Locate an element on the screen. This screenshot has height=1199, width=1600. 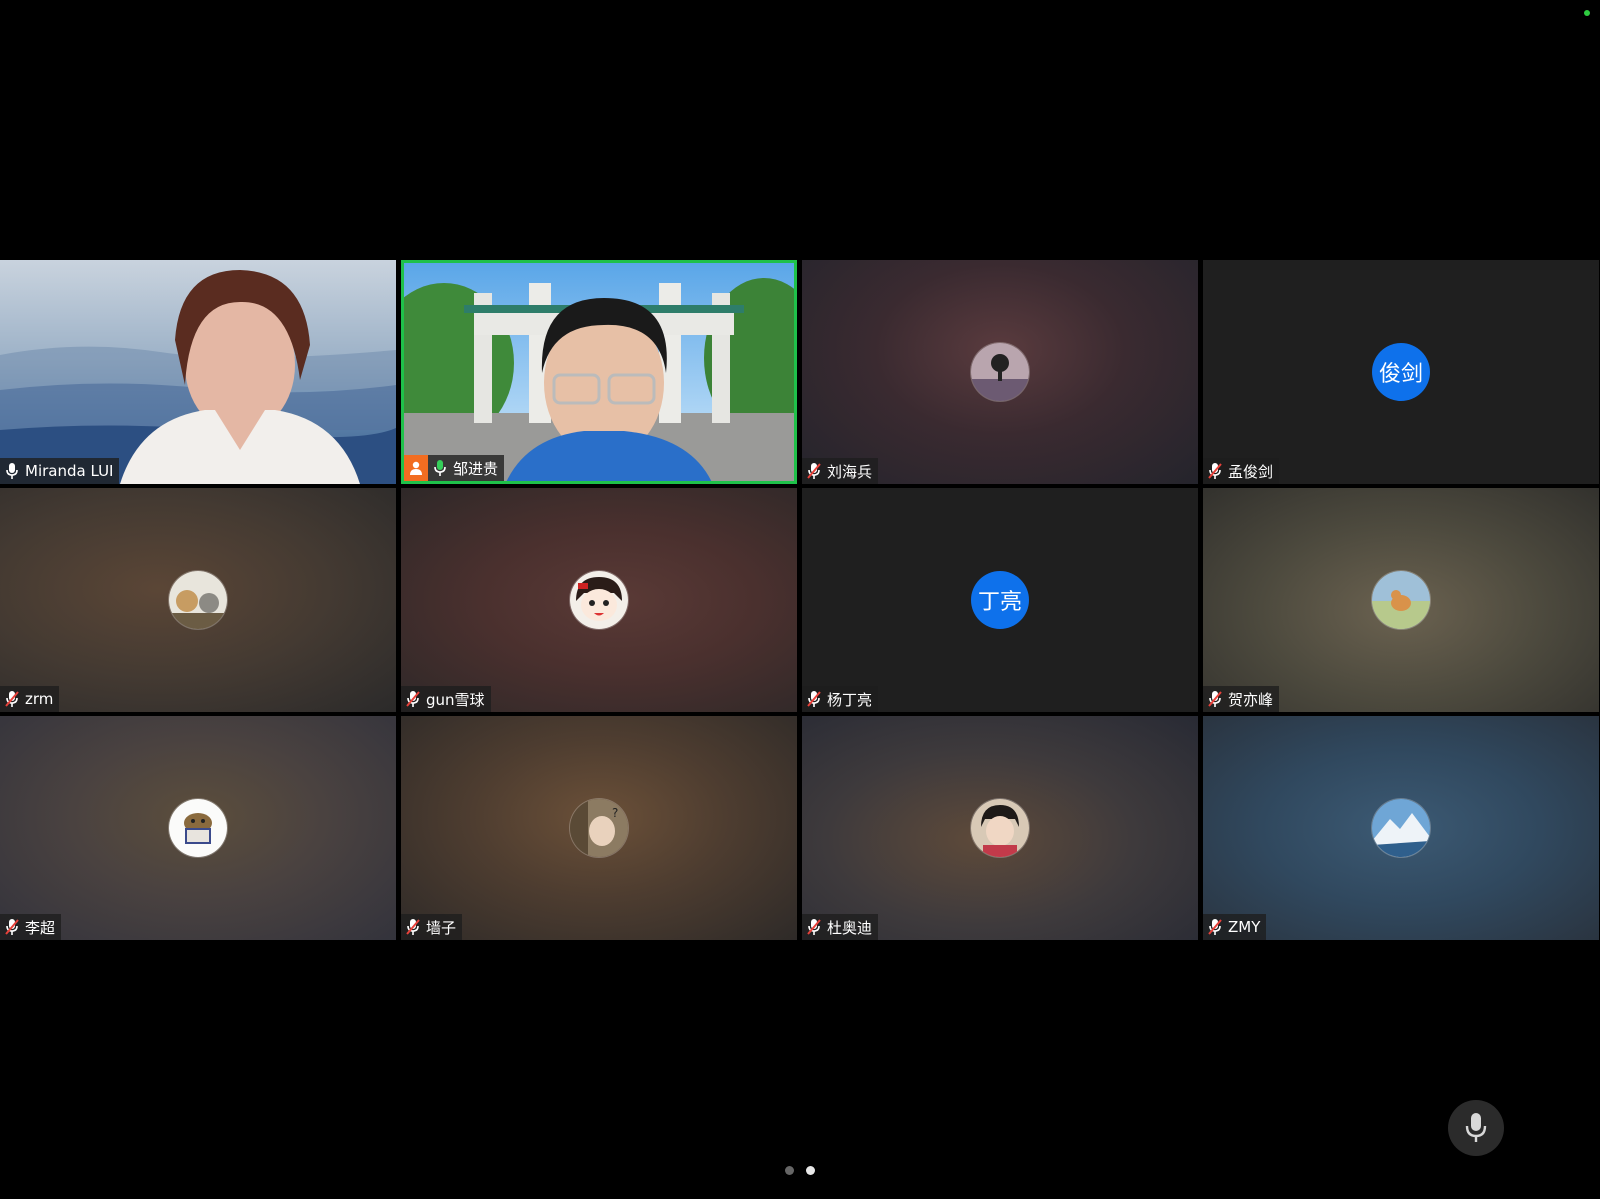
participant-name-tag: 贺亦峰 is located at coordinates (1241, 699).